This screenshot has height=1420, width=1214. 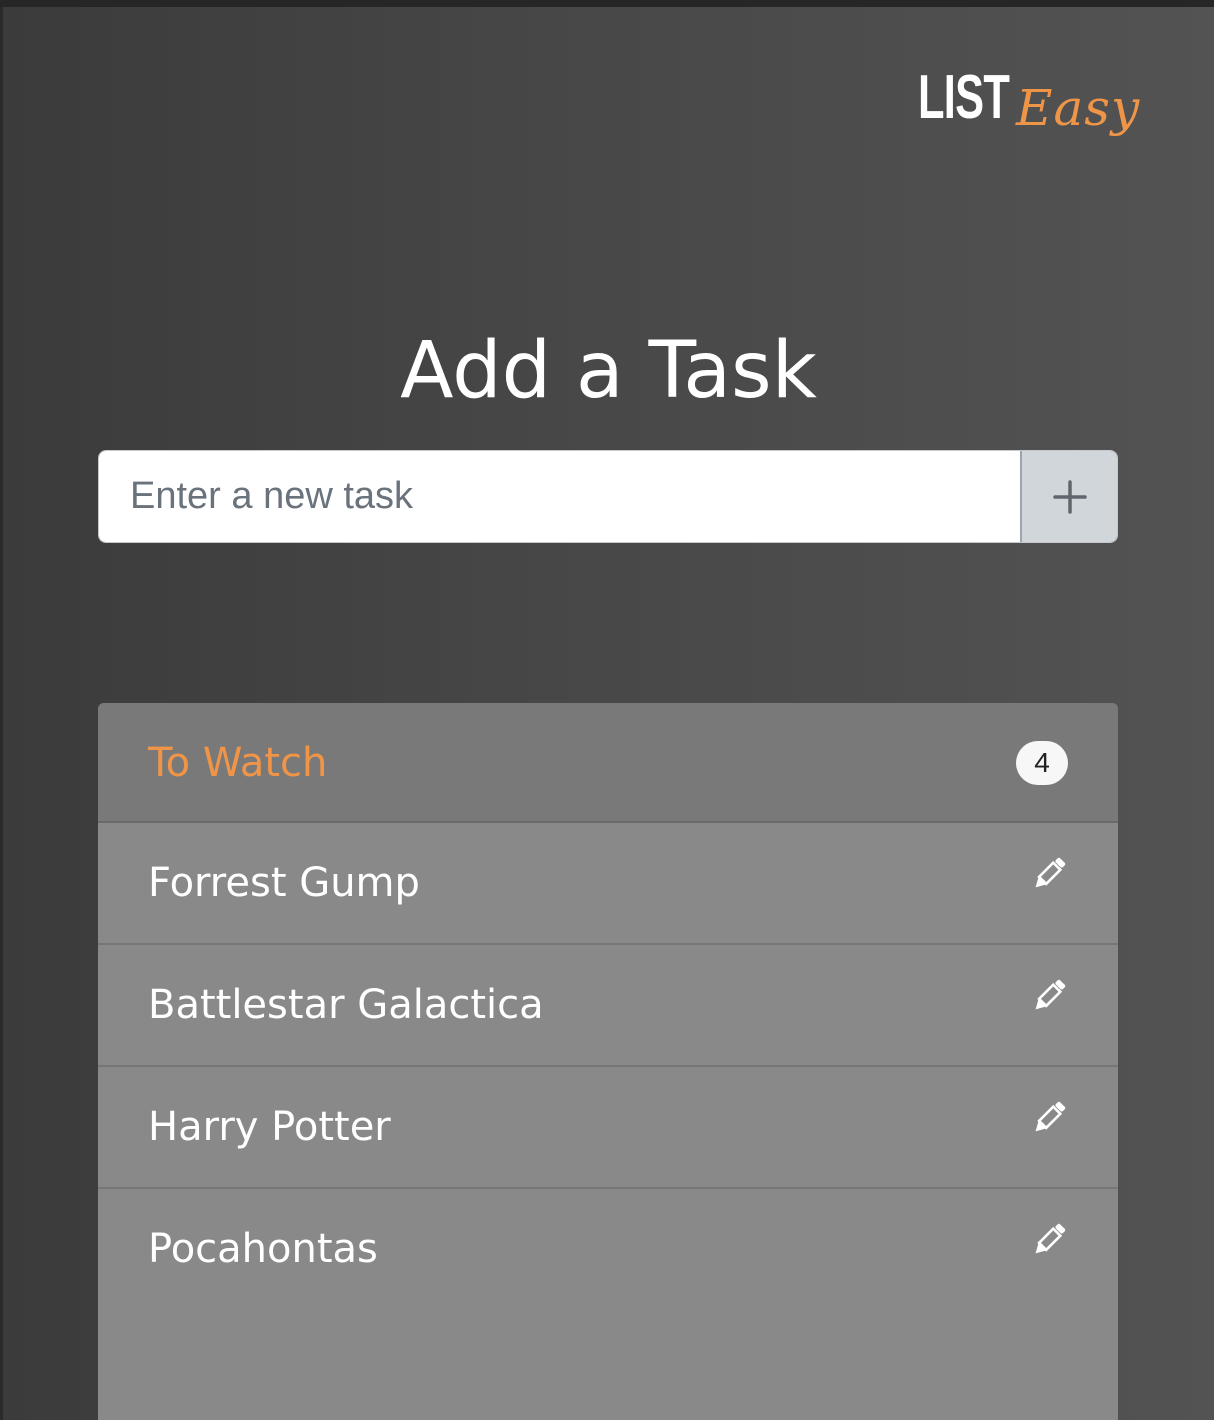 What do you see at coordinates (608, 1006) in the screenshot?
I see `list-item: Battlestar Galactica` at bounding box center [608, 1006].